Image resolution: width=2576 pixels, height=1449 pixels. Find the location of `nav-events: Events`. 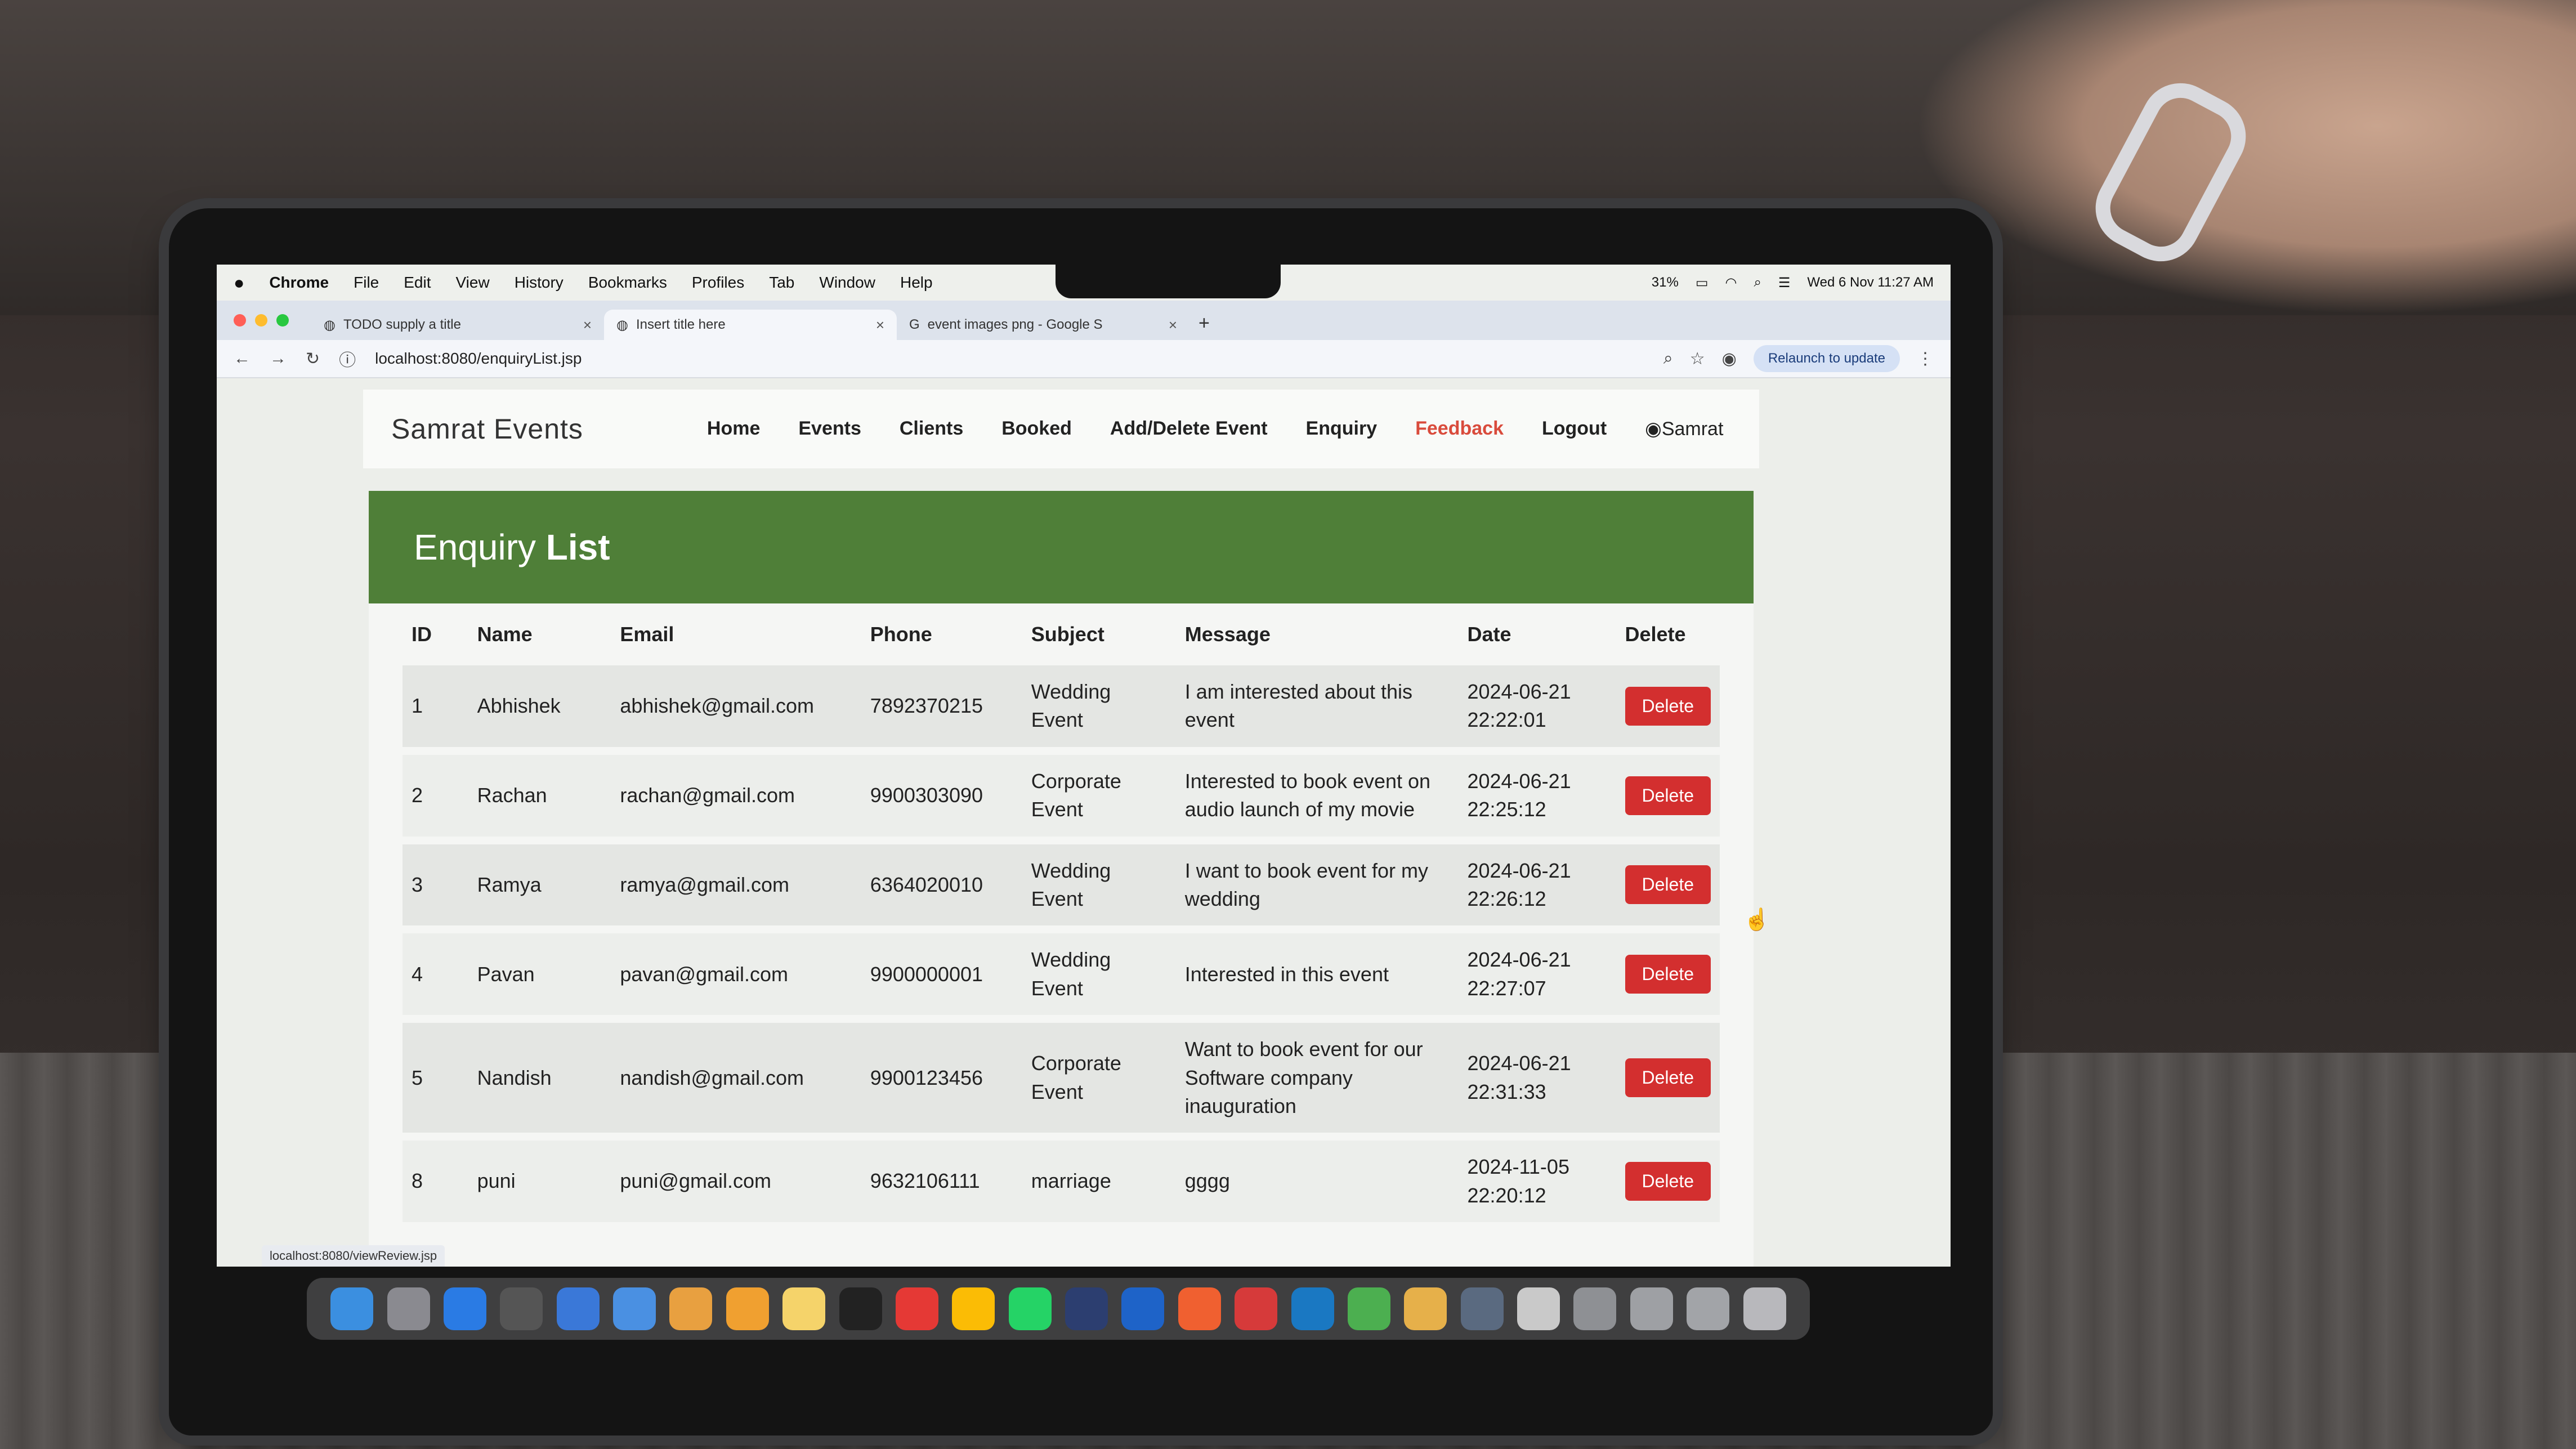

nav-events: Events is located at coordinates (829, 429).